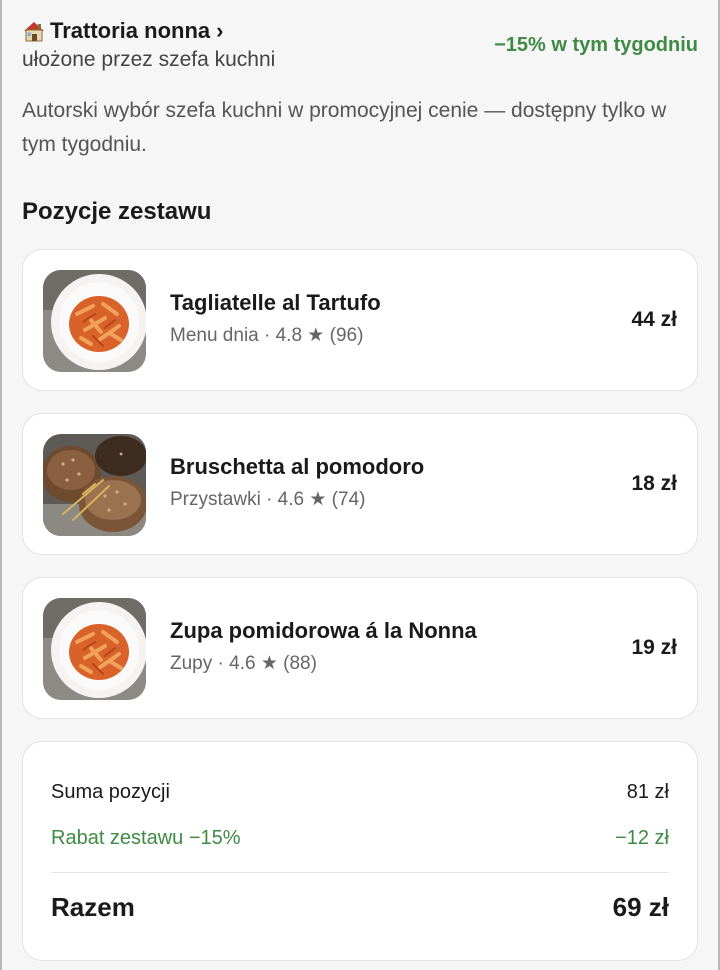 This screenshot has height=970, width=720. Describe the element at coordinates (360, 907) in the screenshot. I see `total-row: Razem 69 zł` at that location.